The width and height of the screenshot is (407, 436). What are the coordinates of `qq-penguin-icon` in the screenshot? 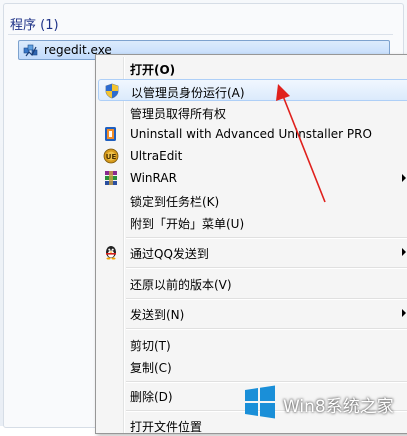 It's located at (111, 253).